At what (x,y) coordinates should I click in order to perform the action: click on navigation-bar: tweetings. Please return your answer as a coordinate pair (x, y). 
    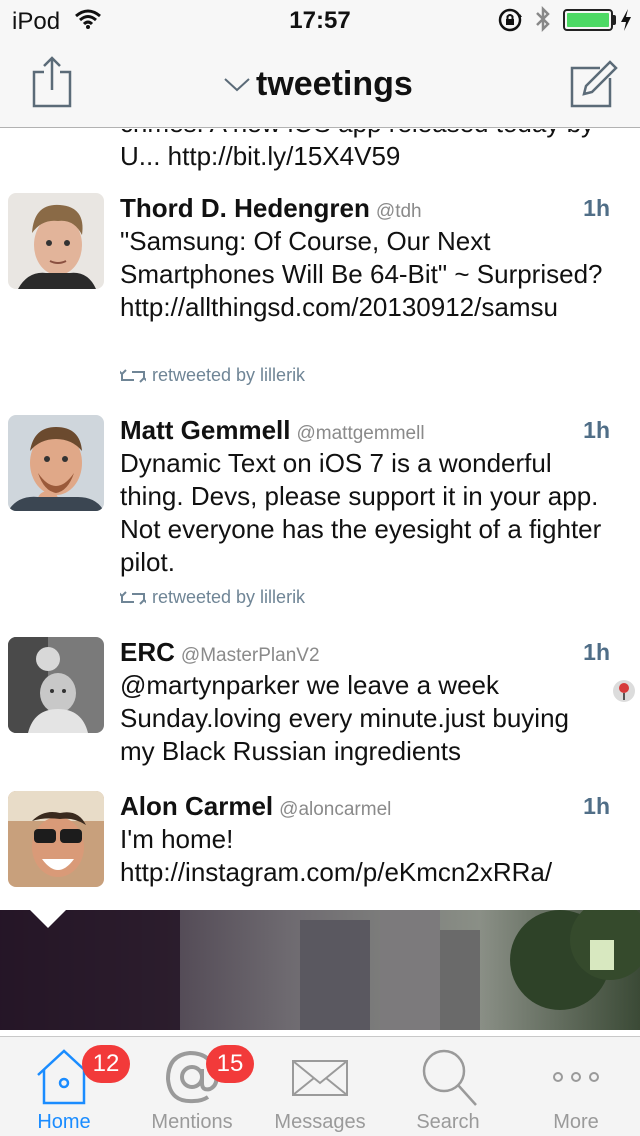
    Looking at the image, I should click on (320, 84).